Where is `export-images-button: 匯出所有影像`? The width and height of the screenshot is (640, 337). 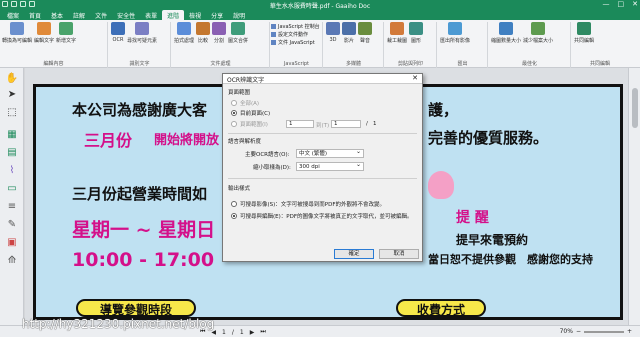
export-images-button: 匯出所有影像 is located at coordinates (455, 33).